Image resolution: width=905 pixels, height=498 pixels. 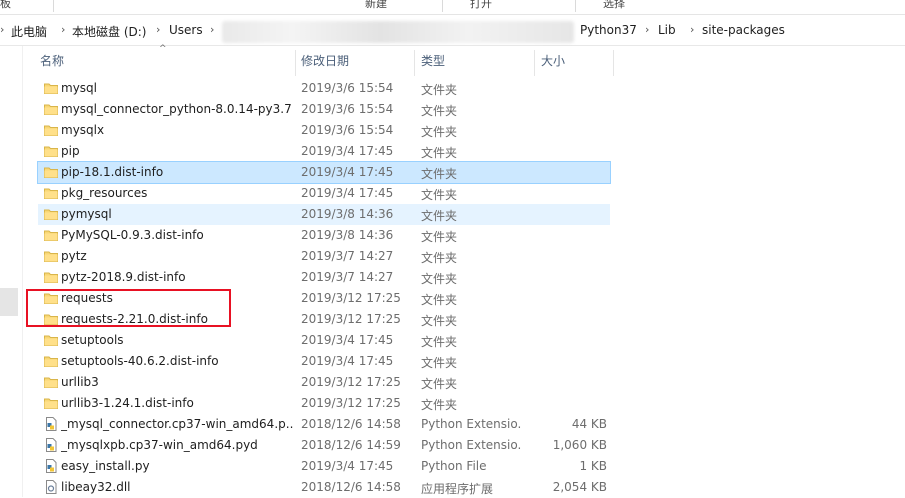 I want to click on file-row: urllib3 2019/3/12 17:25 文件夹, so click(x=324, y=382).